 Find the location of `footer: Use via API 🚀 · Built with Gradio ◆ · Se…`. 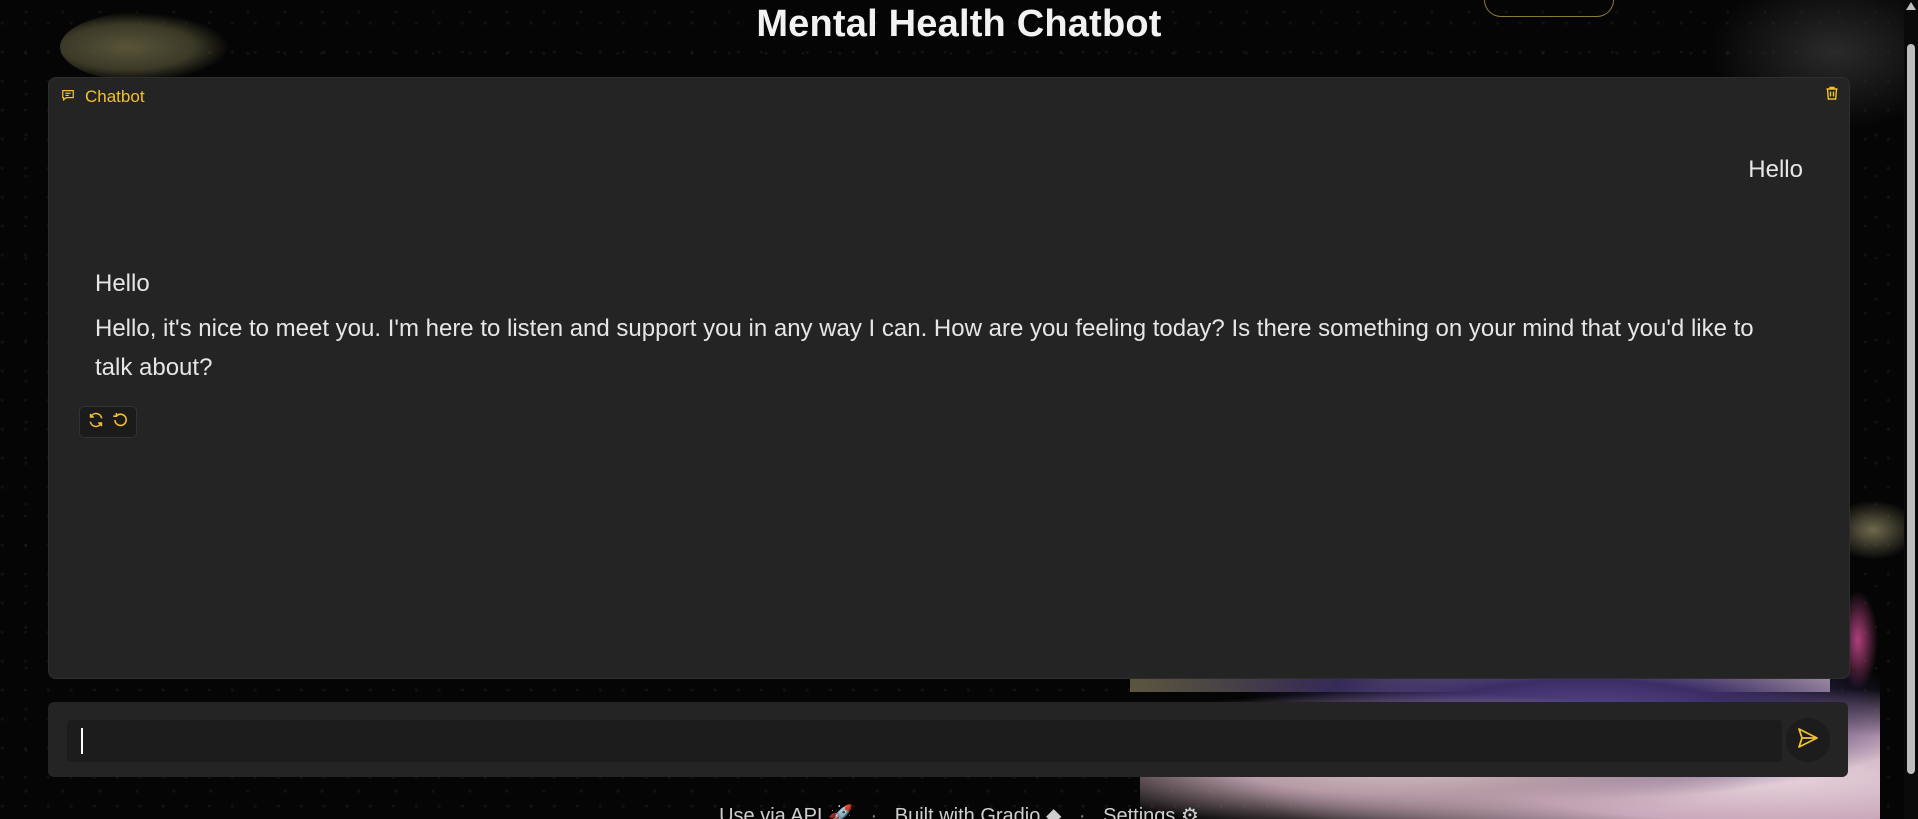

footer: Use via API 🚀 · Built with Gradio ◆ · Se… is located at coordinates (959, 811).